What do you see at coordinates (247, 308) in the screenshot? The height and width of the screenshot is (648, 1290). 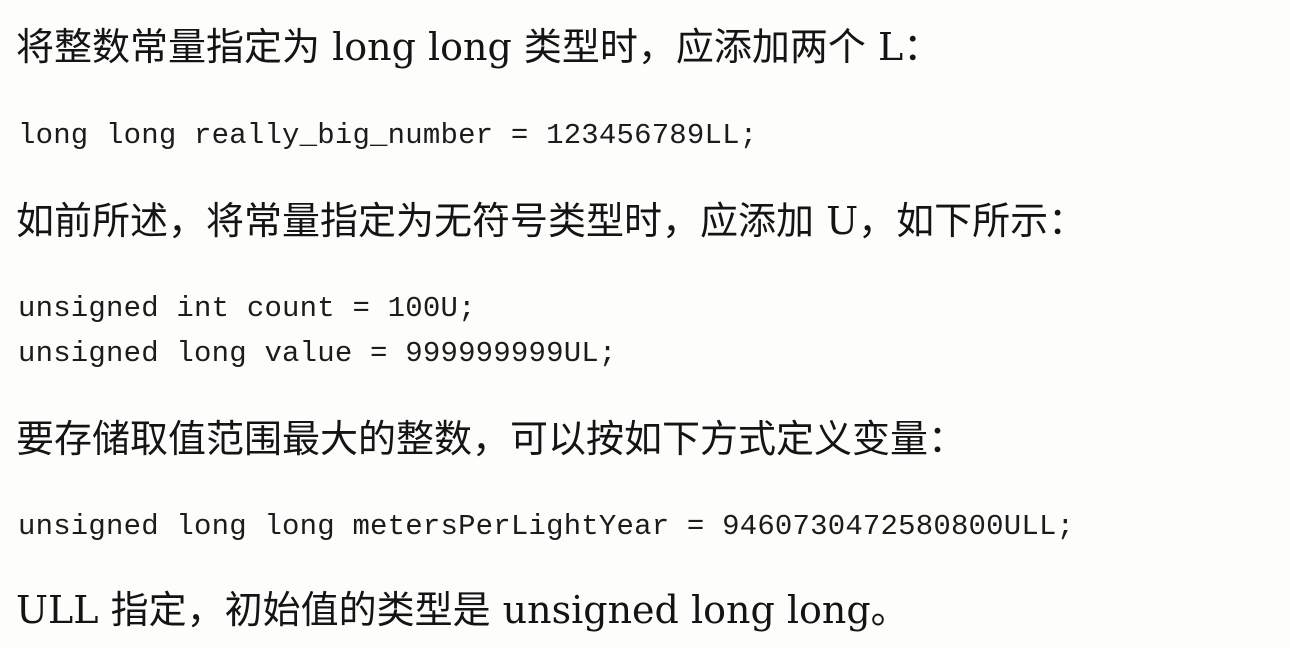 I see `code-line-unsigned-int: unsigned int count = 100U;` at bounding box center [247, 308].